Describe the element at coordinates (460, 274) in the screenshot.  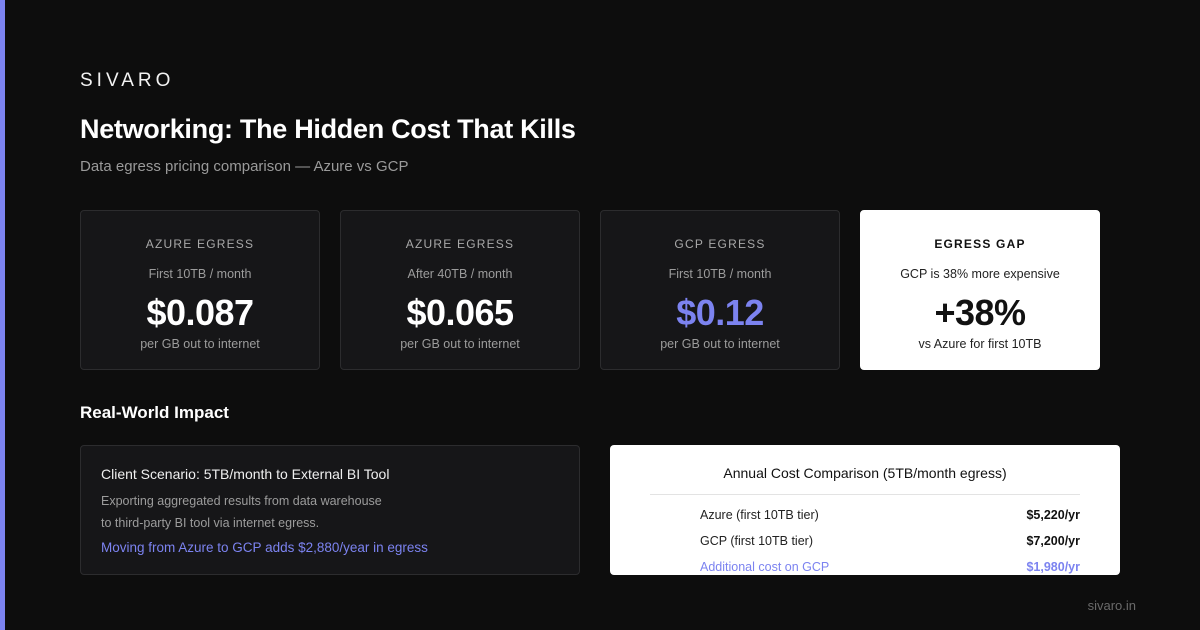
I see `card-sub: After 40TB / month` at that location.